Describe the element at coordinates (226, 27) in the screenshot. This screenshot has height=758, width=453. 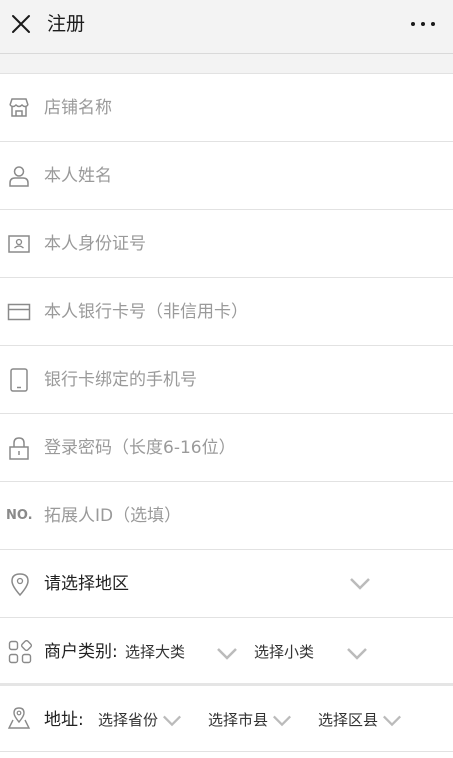
I see `title-bar: 注册` at that location.